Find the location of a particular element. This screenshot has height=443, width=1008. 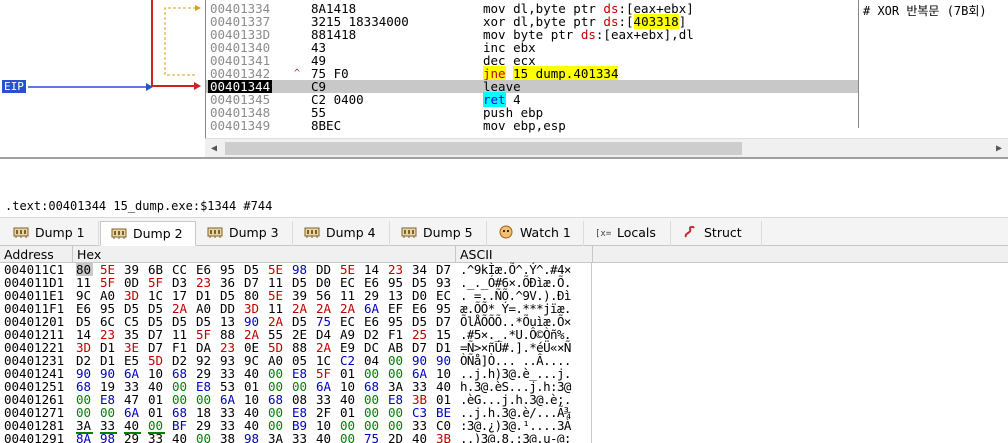

tab-label: Watch 1 is located at coordinates (545, 232).